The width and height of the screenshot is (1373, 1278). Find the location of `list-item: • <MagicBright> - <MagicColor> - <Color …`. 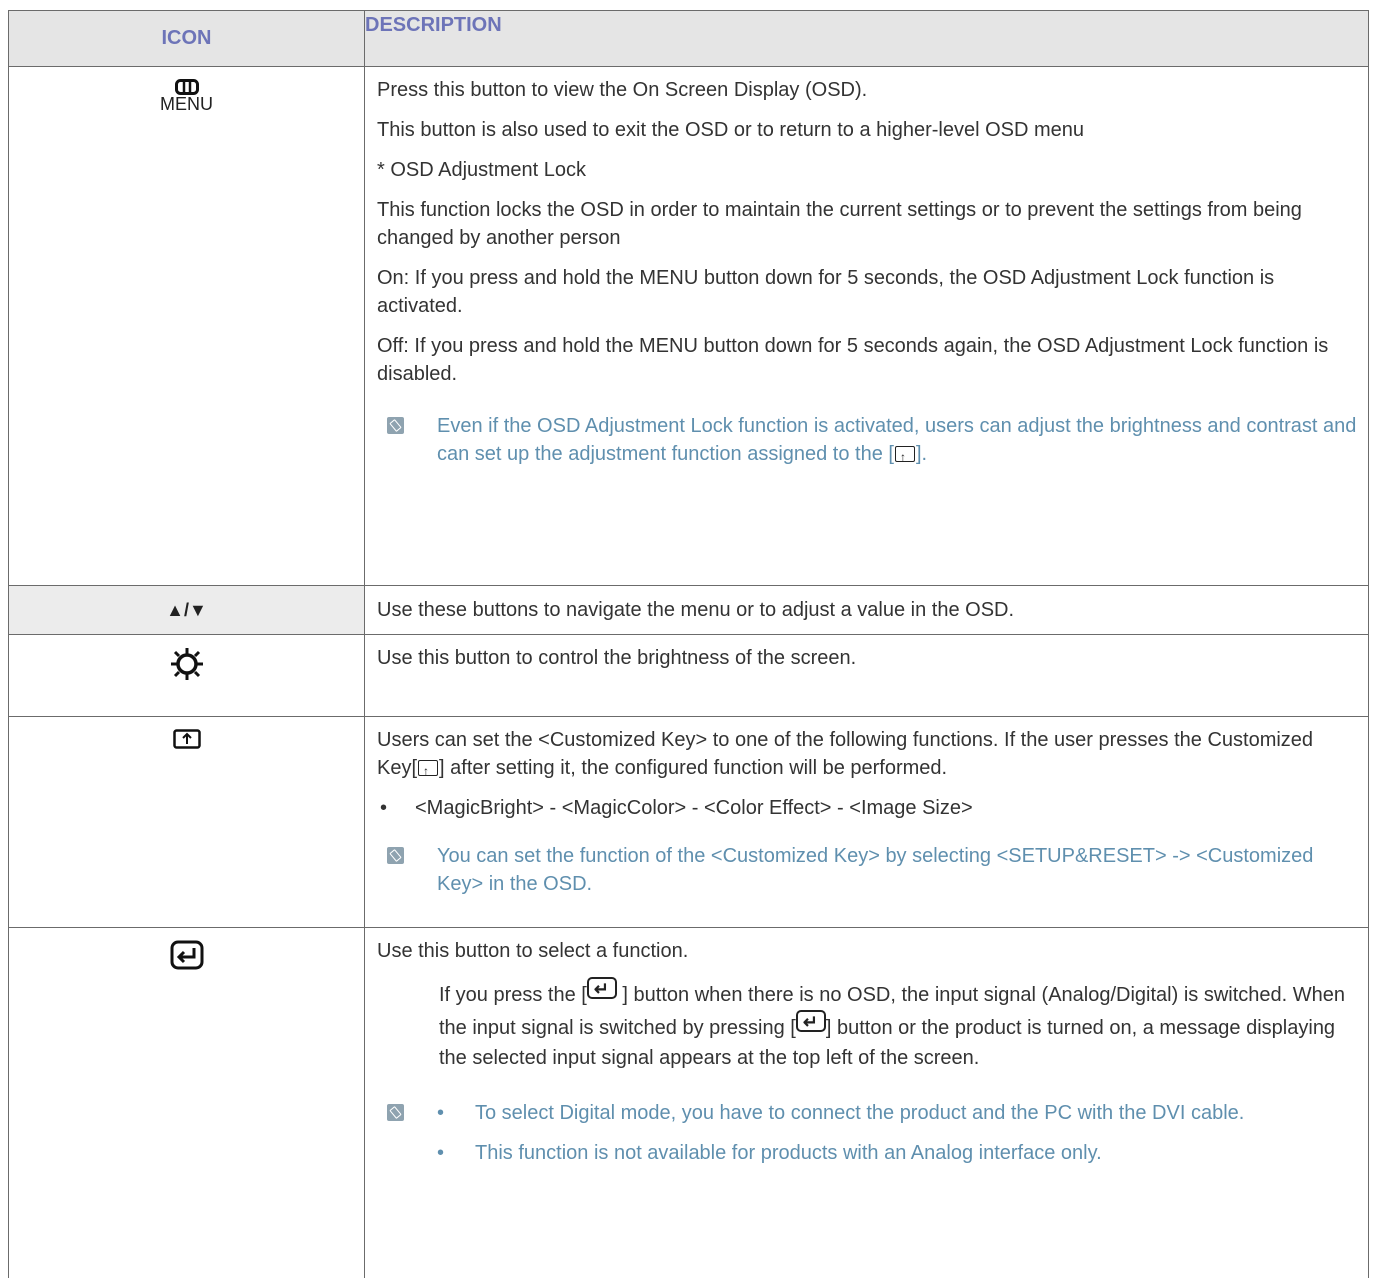

list-item: • <MagicBright> - <MagicColor> - <Color … is located at coordinates (867, 808).